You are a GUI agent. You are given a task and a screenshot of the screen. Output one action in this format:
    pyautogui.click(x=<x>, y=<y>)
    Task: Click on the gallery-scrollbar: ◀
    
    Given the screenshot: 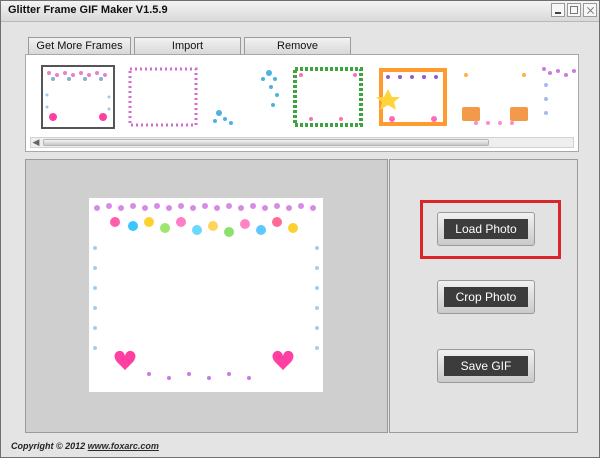 What is the action you would take?
    pyautogui.click(x=302, y=142)
    